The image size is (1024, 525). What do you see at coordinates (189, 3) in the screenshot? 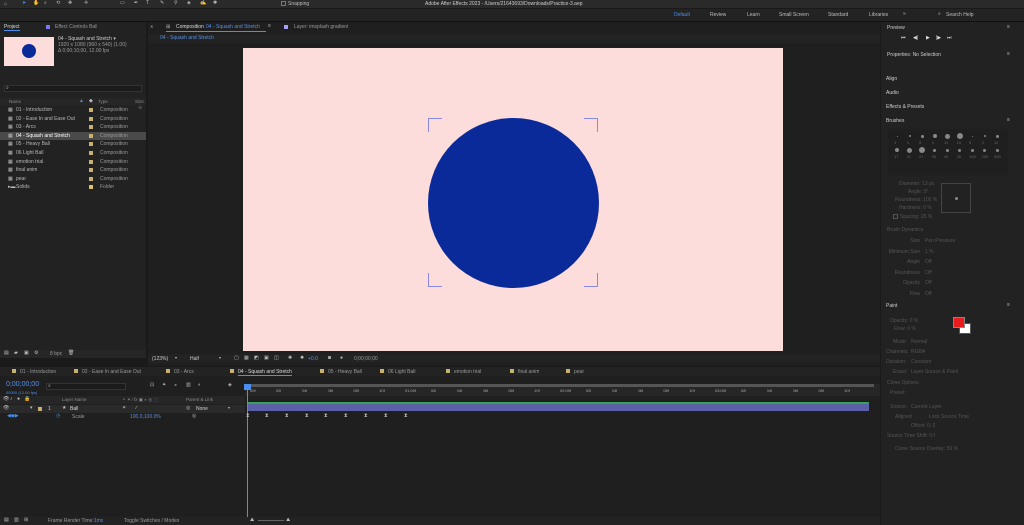
I see `eraser-tool-icon: ◈` at bounding box center [189, 3].